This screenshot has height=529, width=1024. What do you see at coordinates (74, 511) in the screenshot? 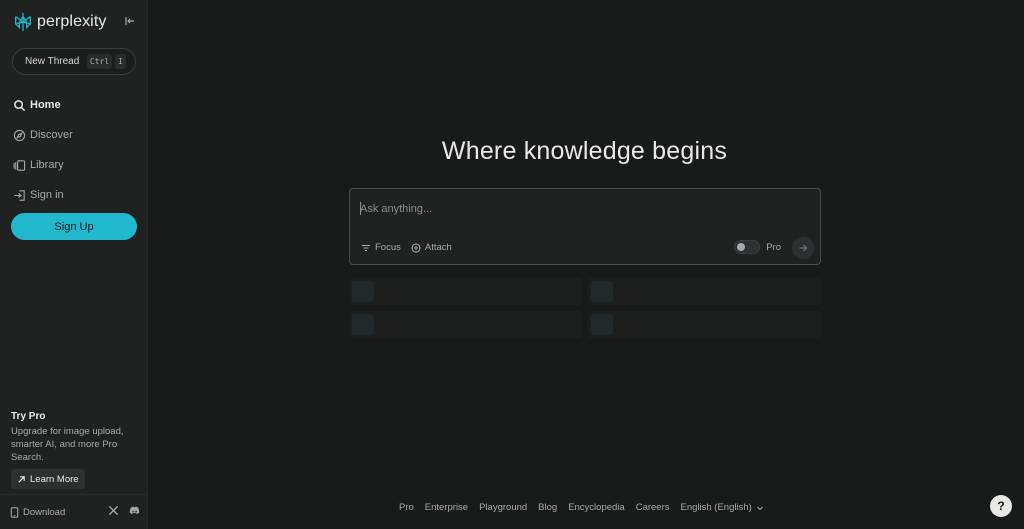
I see `sidebar-footer: Download` at bounding box center [74, 511].